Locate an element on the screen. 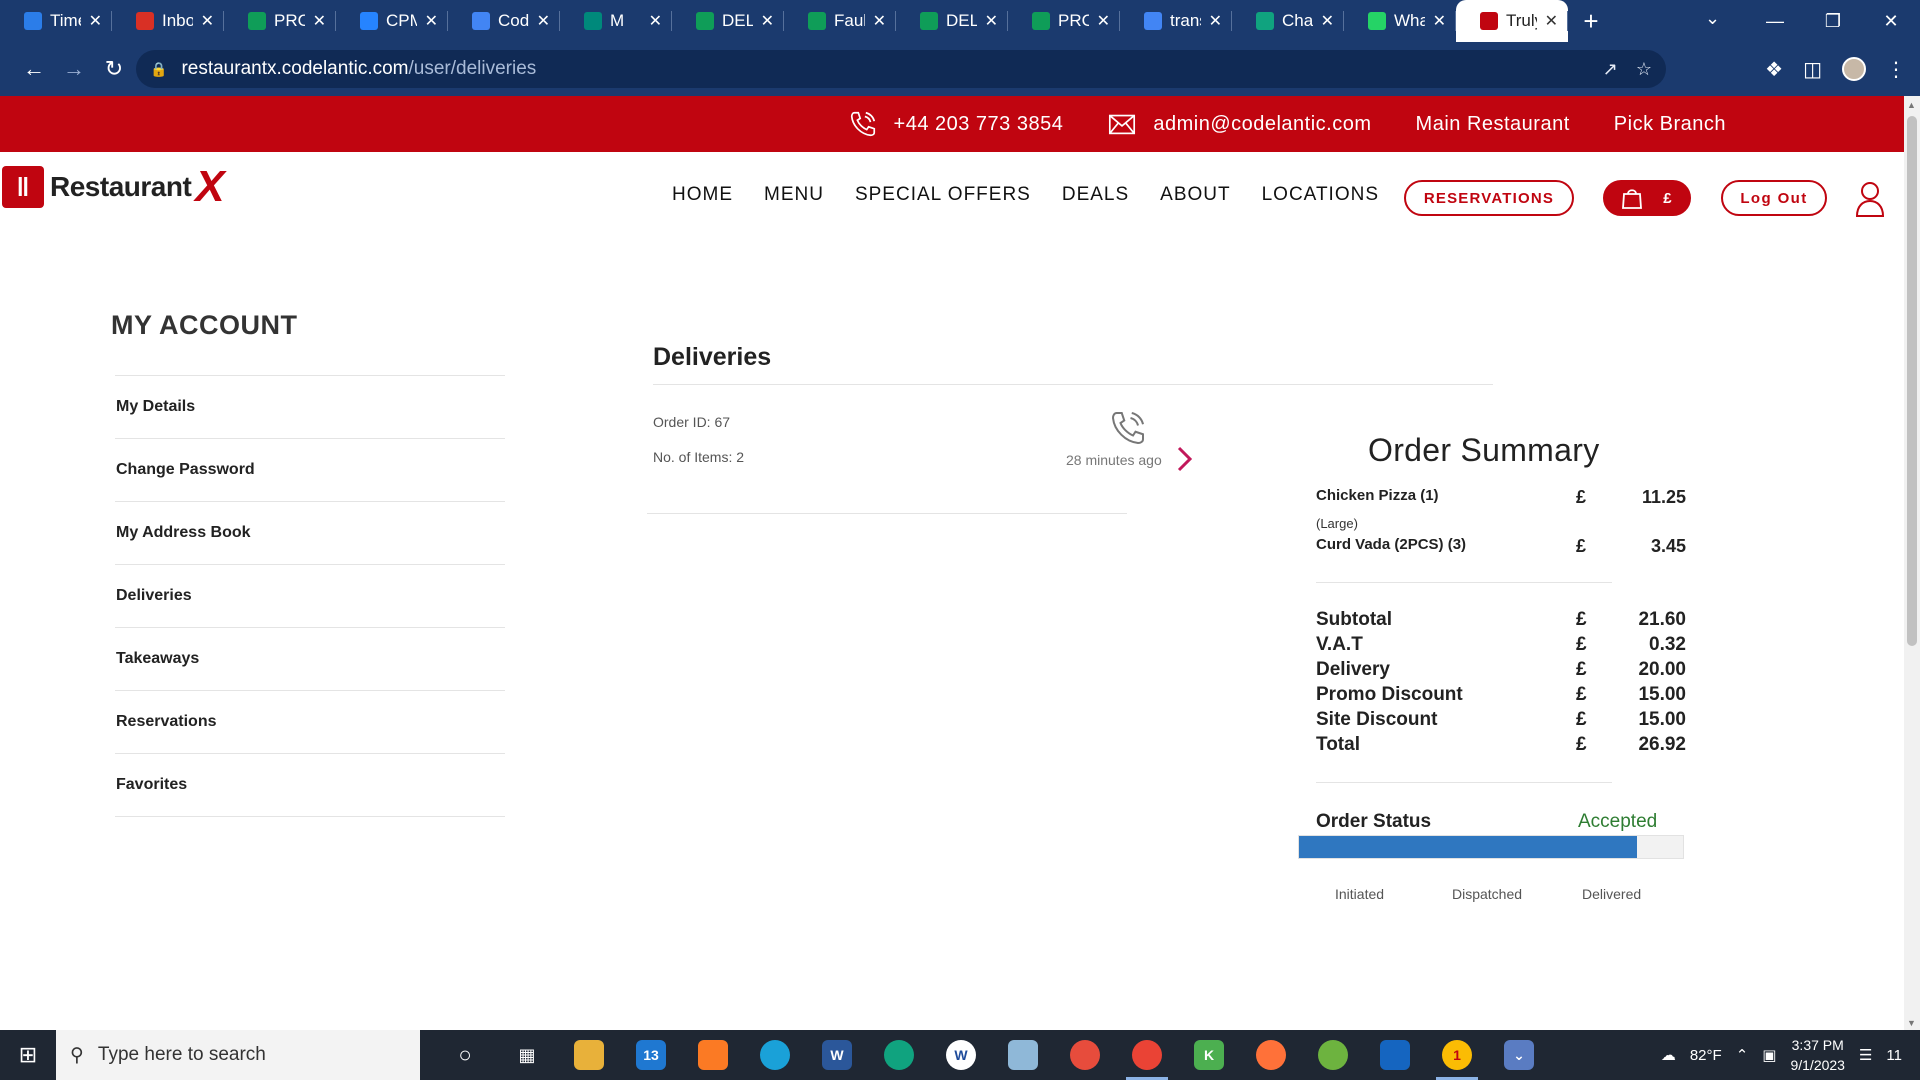  word-icon: W is located at coordinates (837, 1055).